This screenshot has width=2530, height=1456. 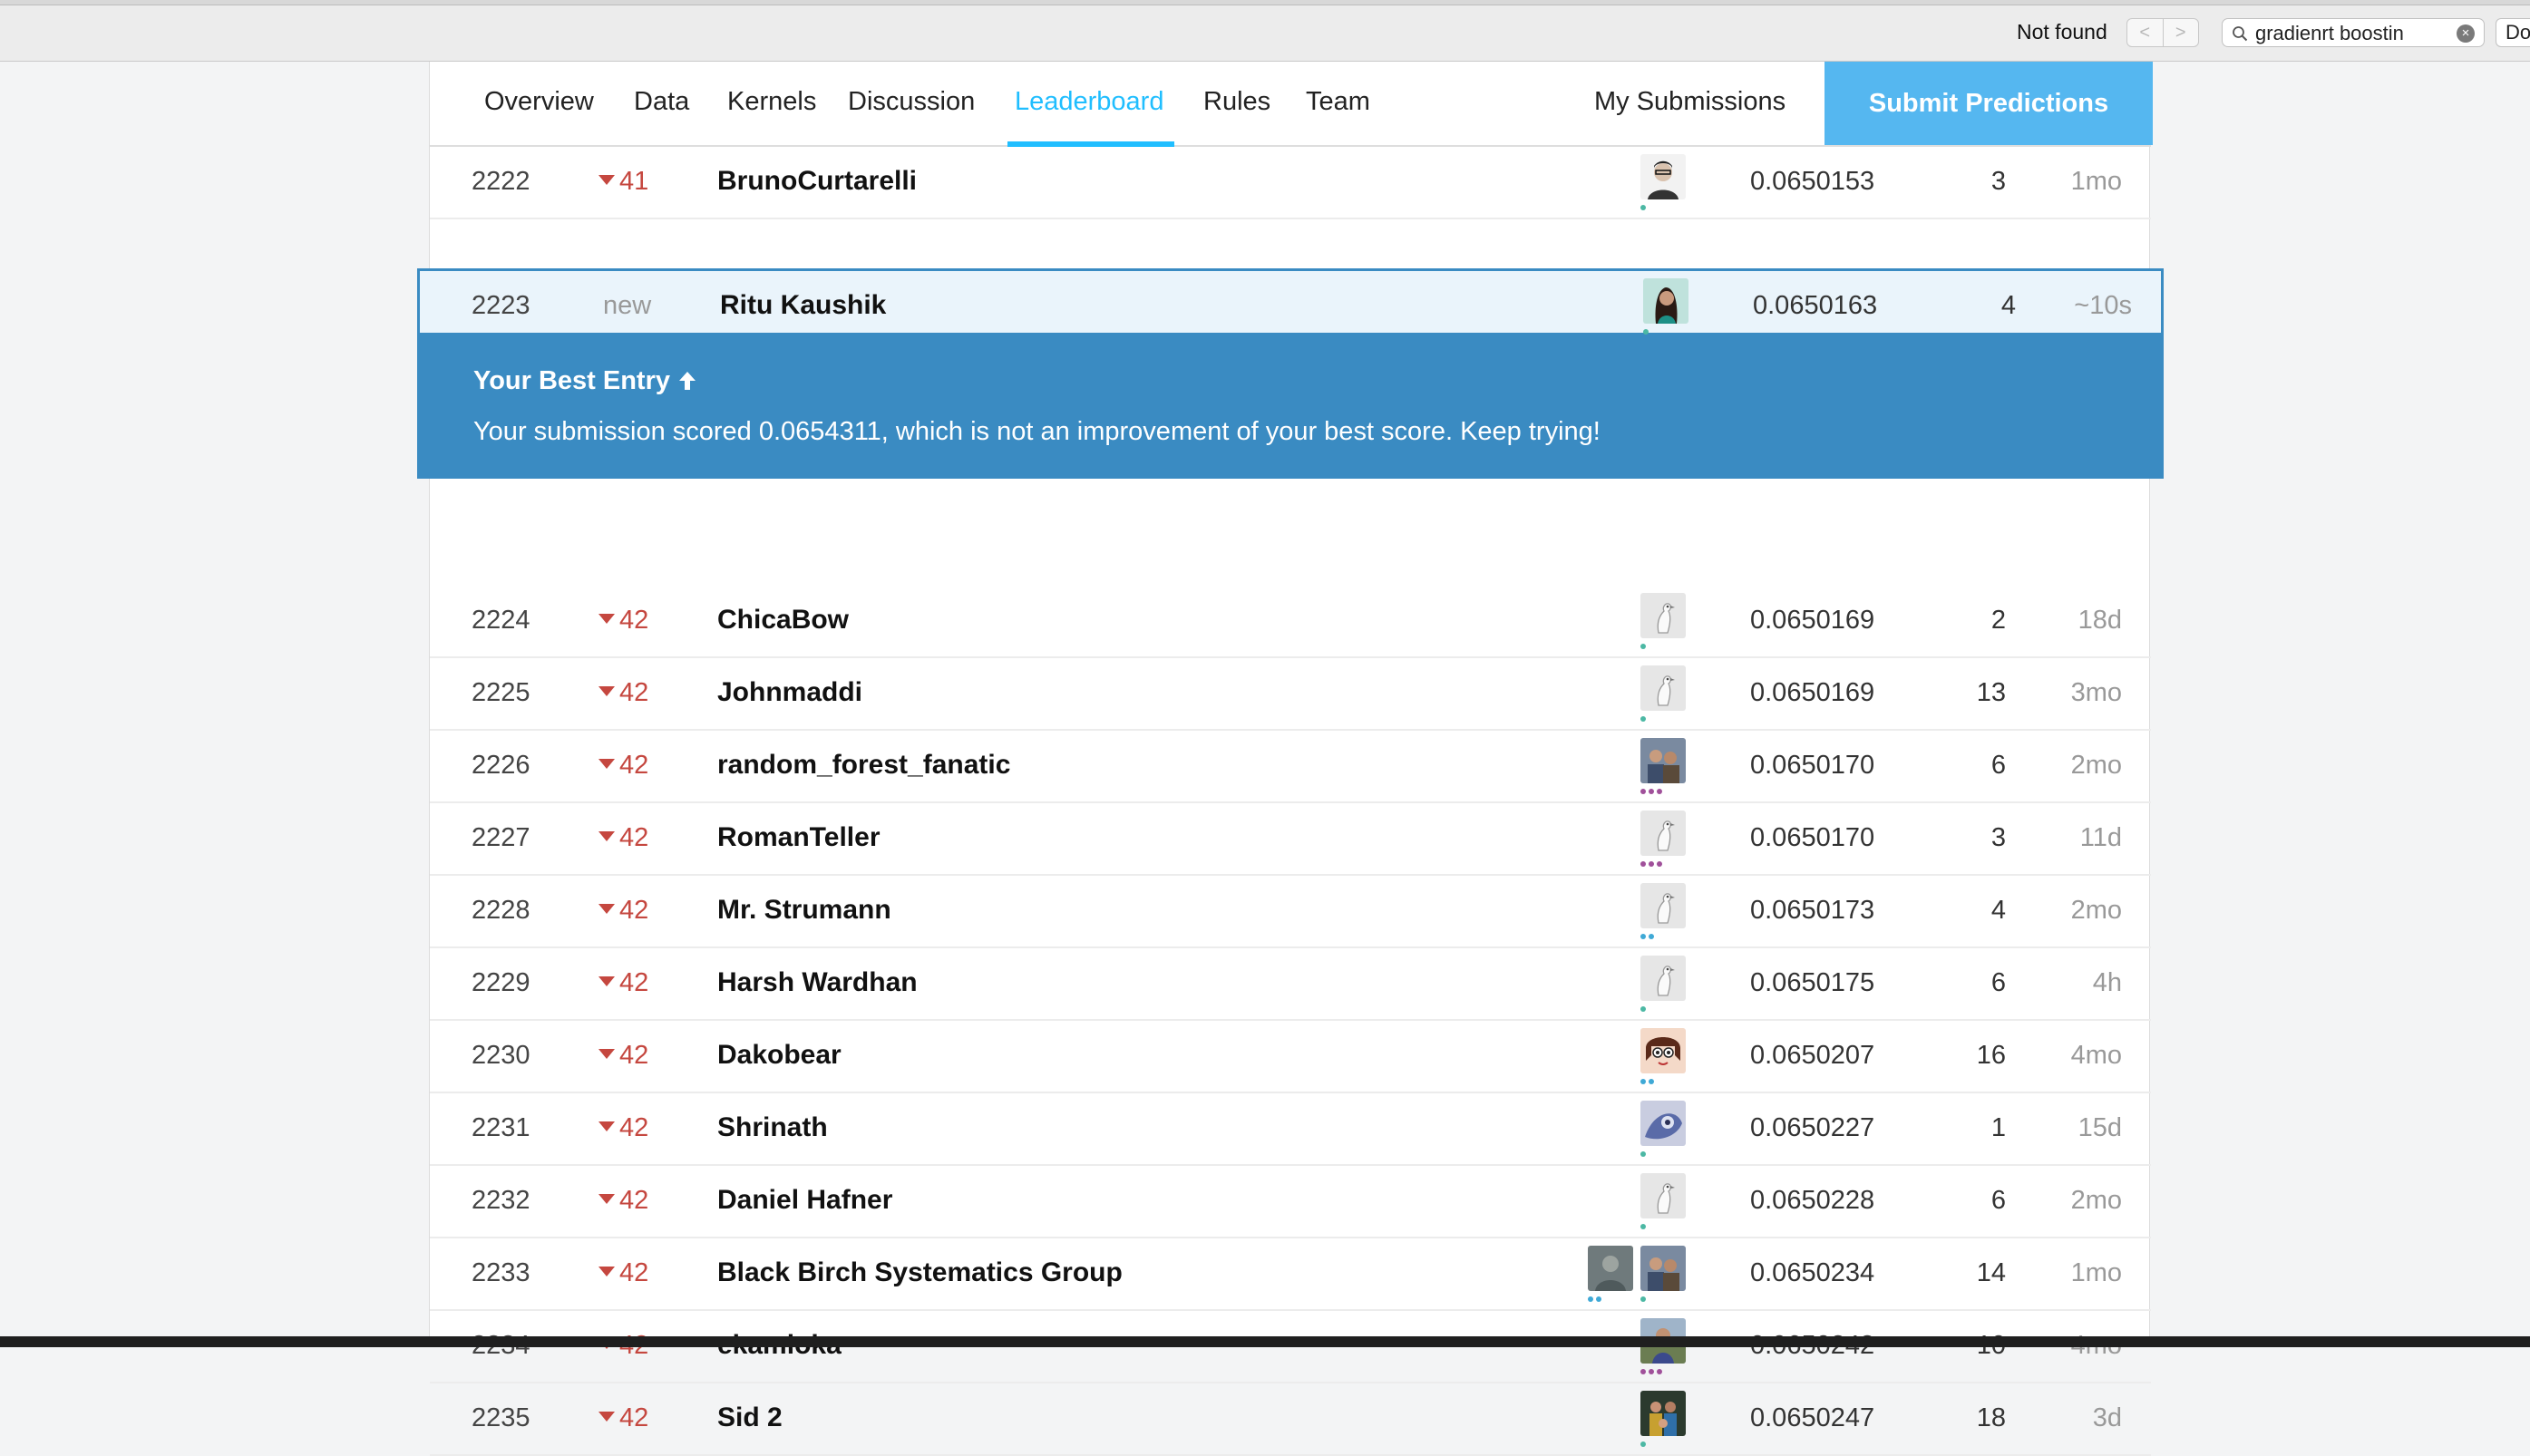 I want to click on tab-leaderboard: Leaderboard, so click(x=1089, y=102).